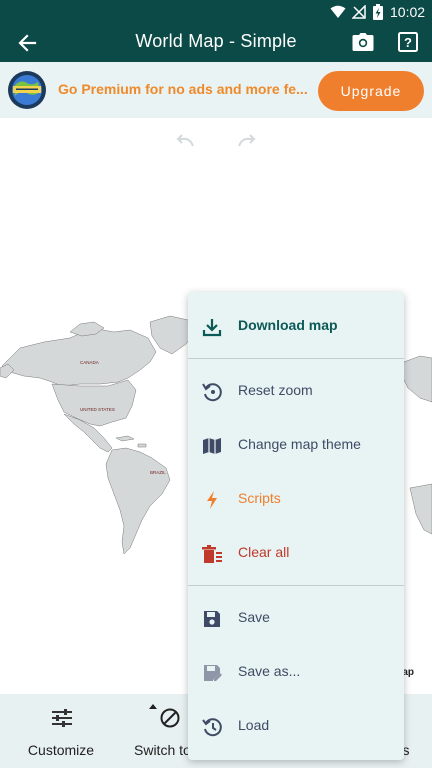  Describe the element at coordinates (212, 554) in the screenshot. I see `clear-all-icon` at that location.